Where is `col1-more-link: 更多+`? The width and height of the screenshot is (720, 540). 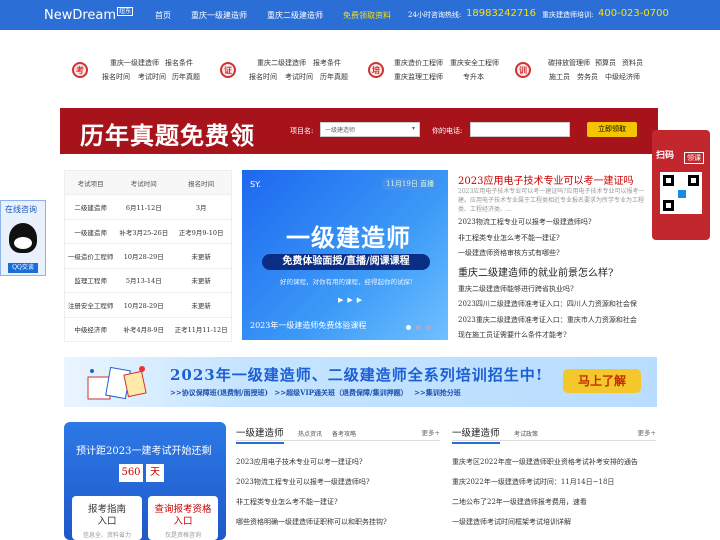 col1-more-link: 更多+ is located at coordinates (431, 432).